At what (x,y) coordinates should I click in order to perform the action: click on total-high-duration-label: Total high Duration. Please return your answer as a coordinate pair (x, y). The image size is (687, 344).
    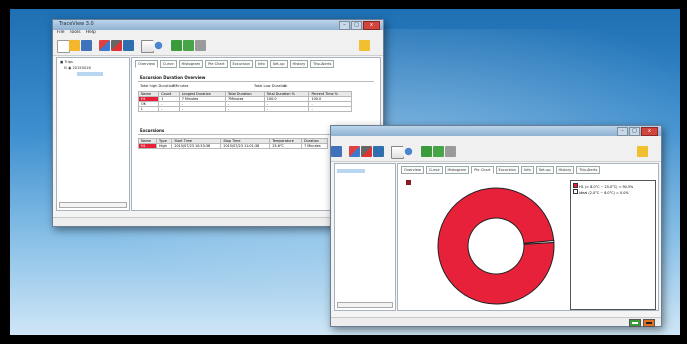
    Looking at the image, I should click on (157, 86).